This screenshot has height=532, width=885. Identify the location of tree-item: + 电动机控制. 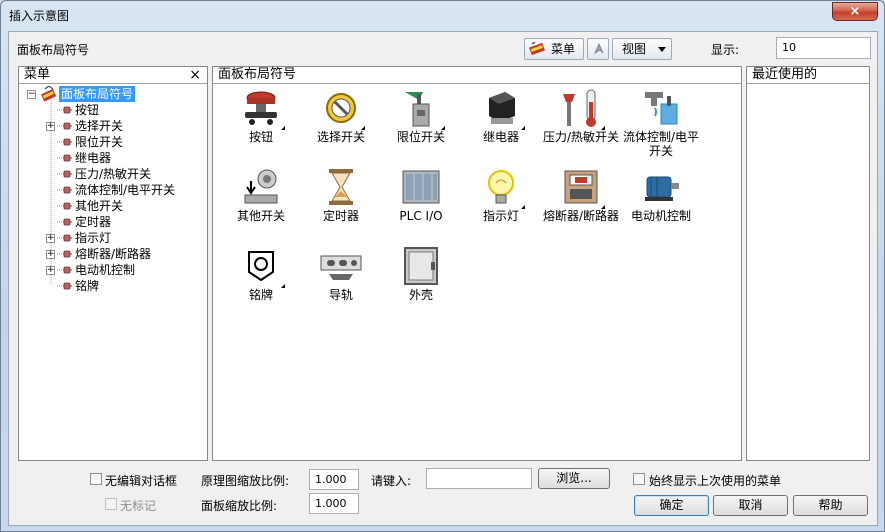
(113, 270).